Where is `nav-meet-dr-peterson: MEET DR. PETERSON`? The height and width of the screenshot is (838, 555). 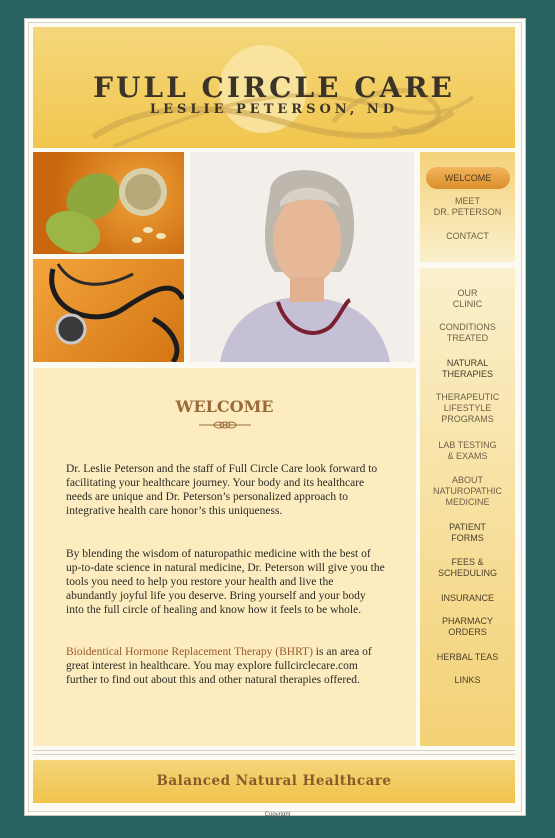
nav-meet-dr-peterson: MEET DR. PETERSON is located at coordinates (467, 207).